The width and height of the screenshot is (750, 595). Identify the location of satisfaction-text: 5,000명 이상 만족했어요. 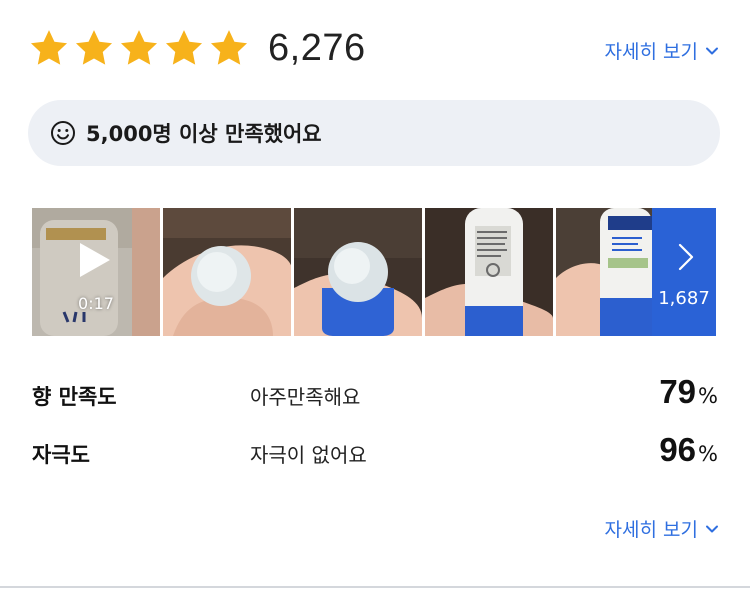
(204, 134).